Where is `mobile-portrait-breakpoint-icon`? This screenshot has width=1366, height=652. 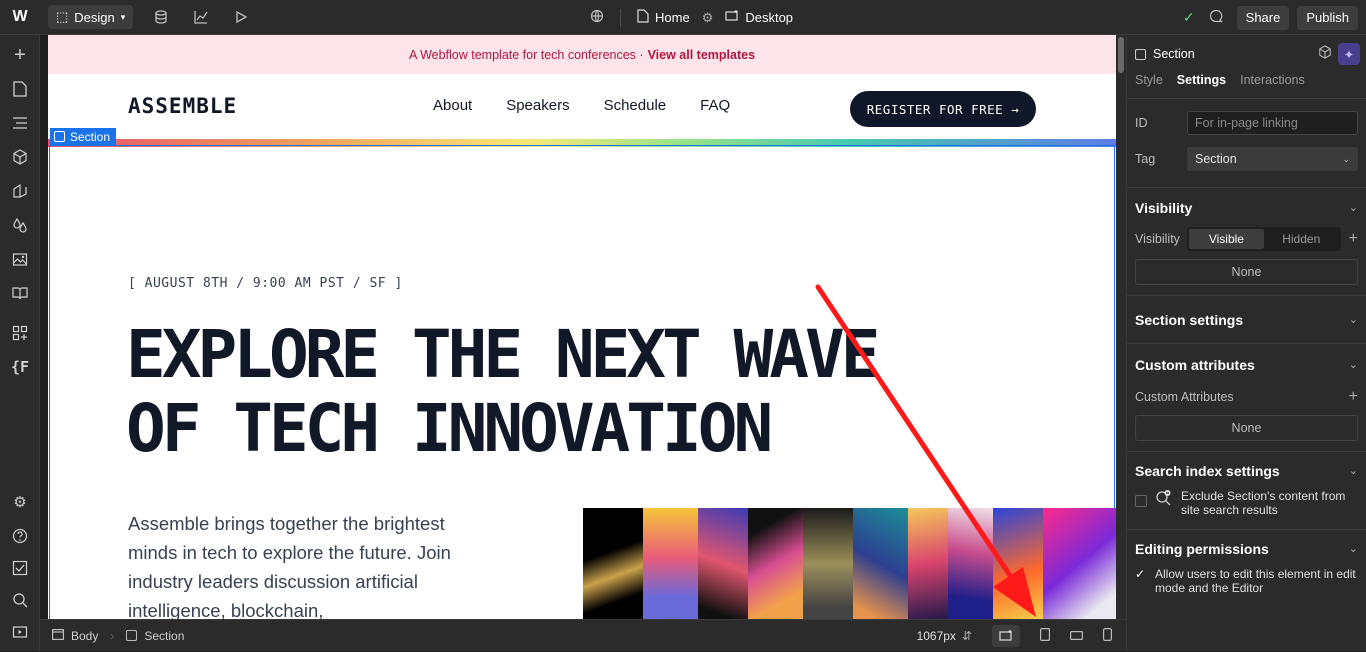 mobile-portrait-breakpoint-icon is located at coordinates (1108, 636).